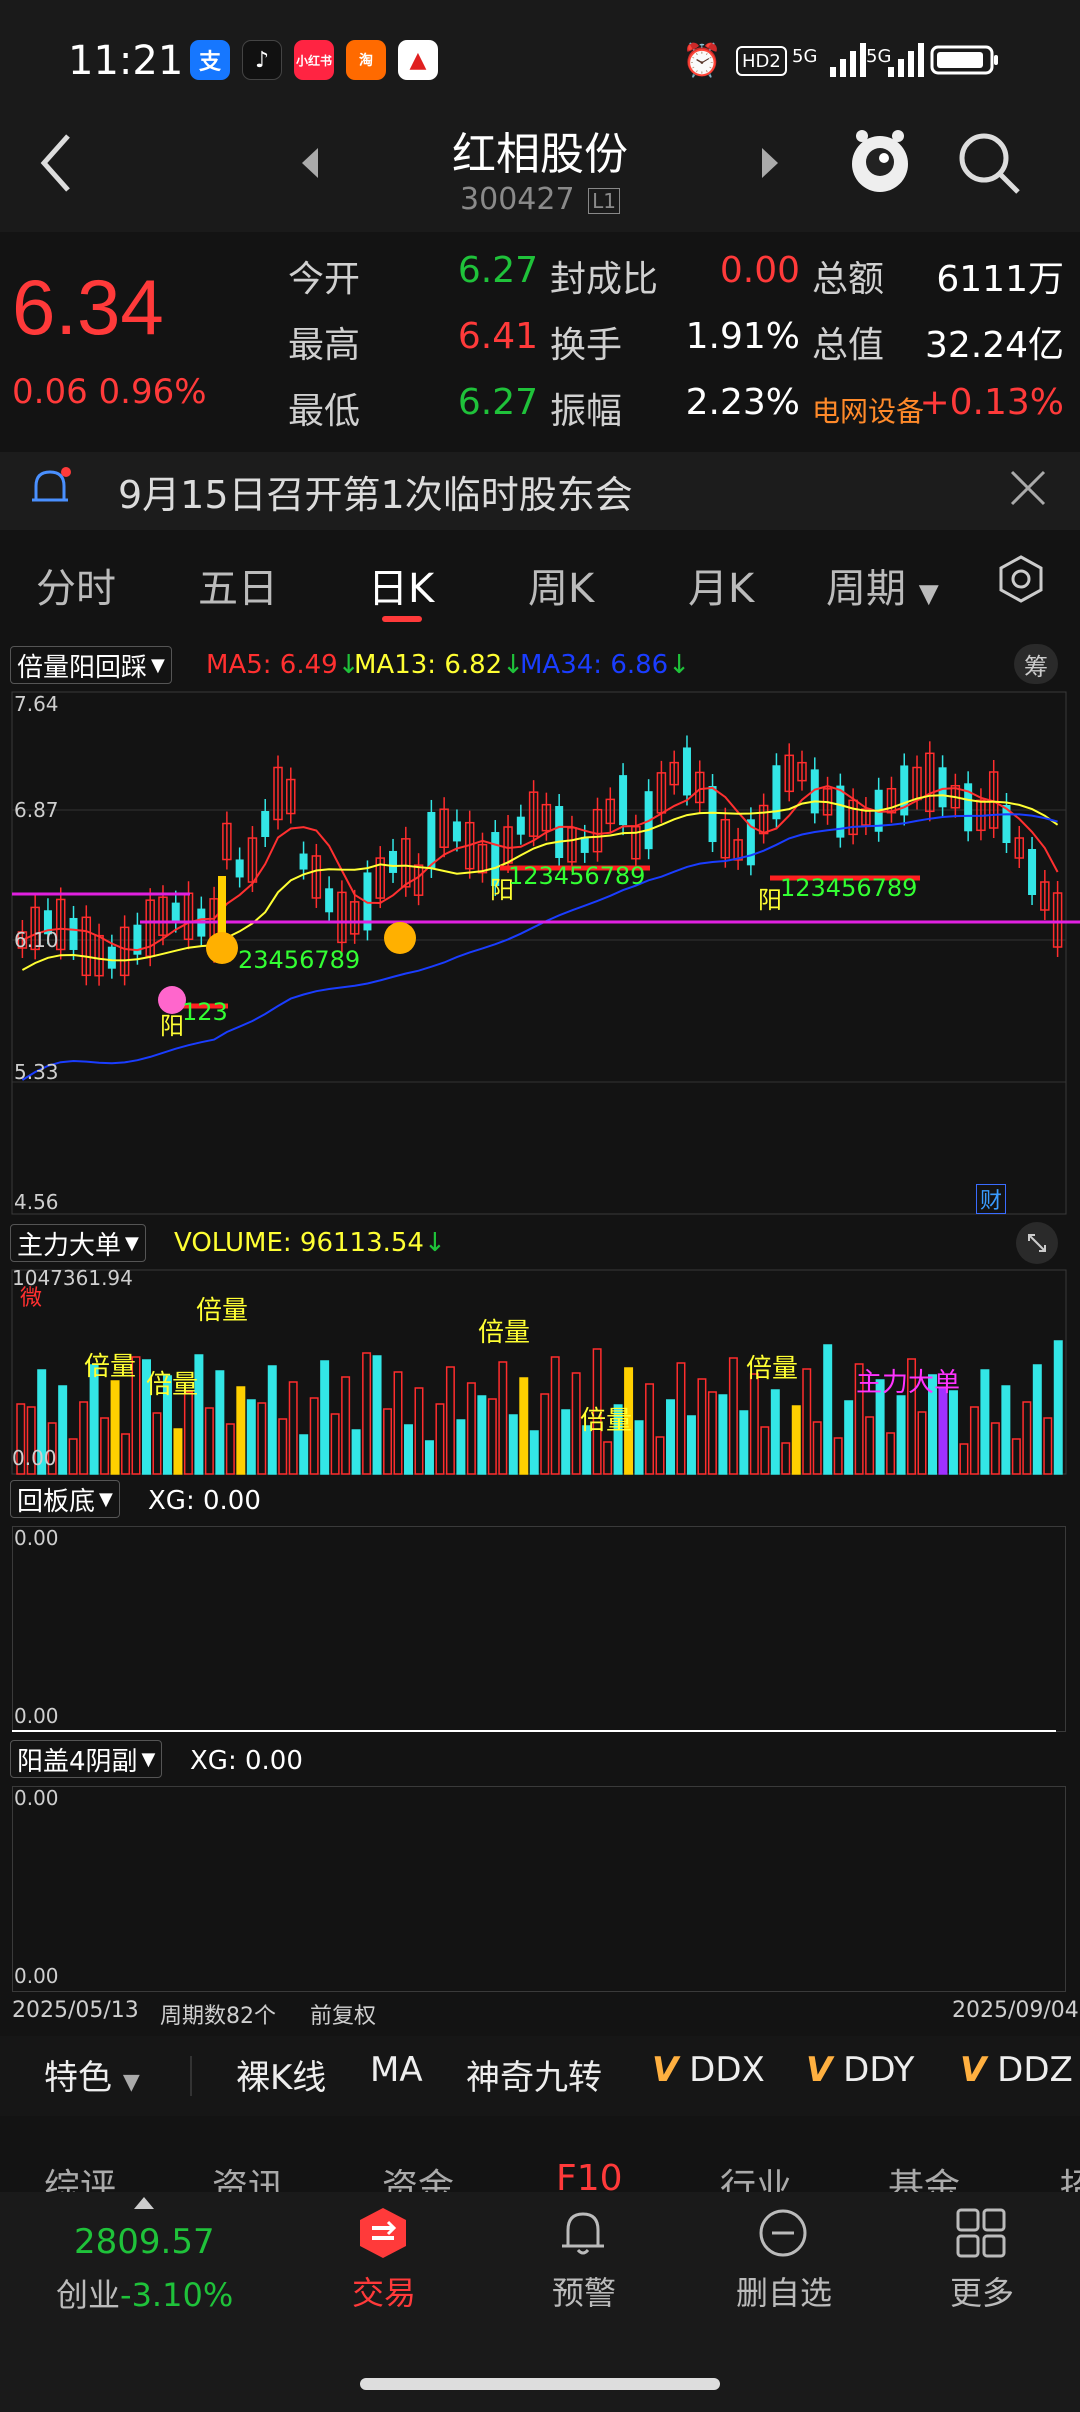 This screenshot has width=1080, height=2412. What do you see at coordinates (144, 2242) in the screenshot?
I see `index-value: 2809.57` at bounding box center [144, 2242].